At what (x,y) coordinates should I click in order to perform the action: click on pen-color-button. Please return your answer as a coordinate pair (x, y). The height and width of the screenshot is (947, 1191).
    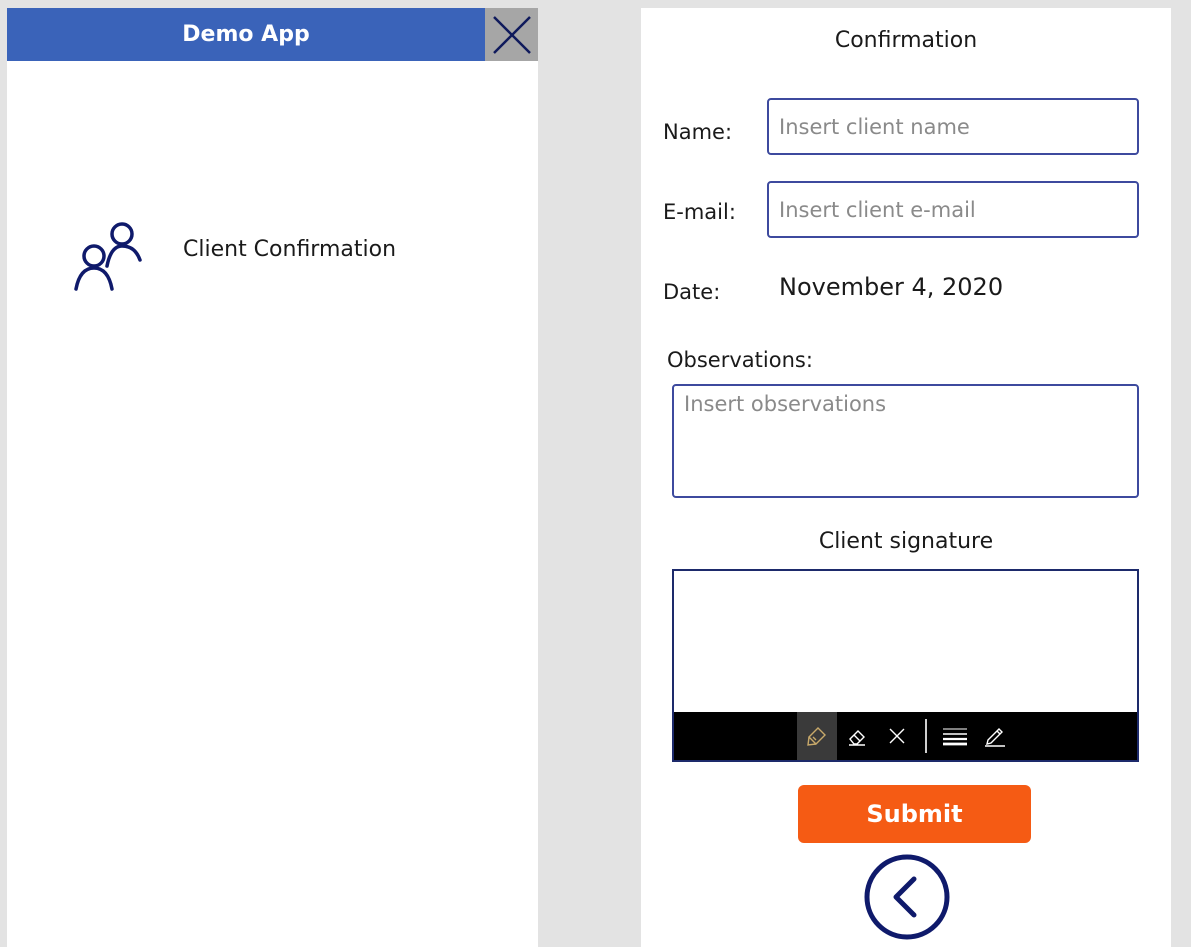
    Looking at the image, I should click on (995, 736).